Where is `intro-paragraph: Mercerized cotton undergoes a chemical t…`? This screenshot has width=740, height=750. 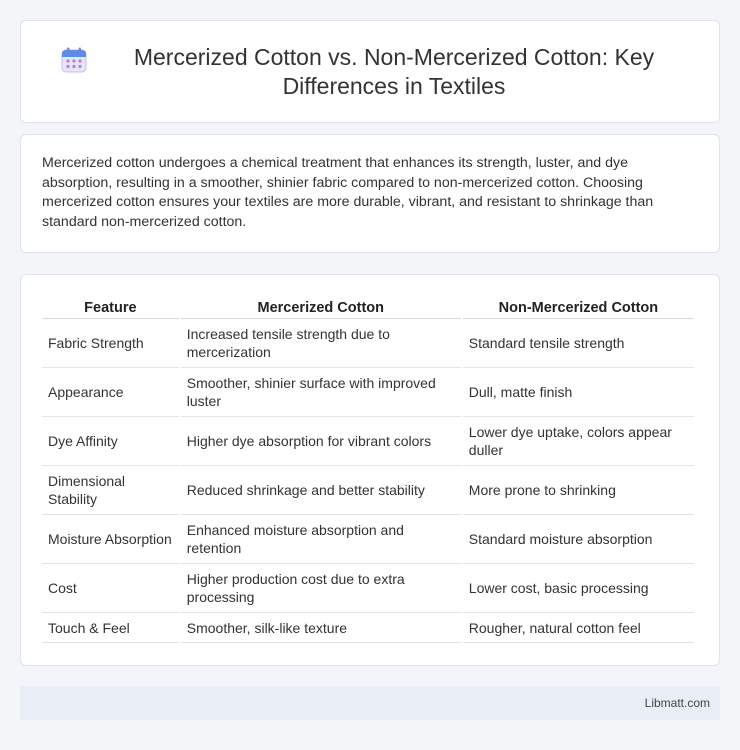
intro-paragraph: Mercerized cotton undergoes a chemical t… is located at coordinates (348, 192).